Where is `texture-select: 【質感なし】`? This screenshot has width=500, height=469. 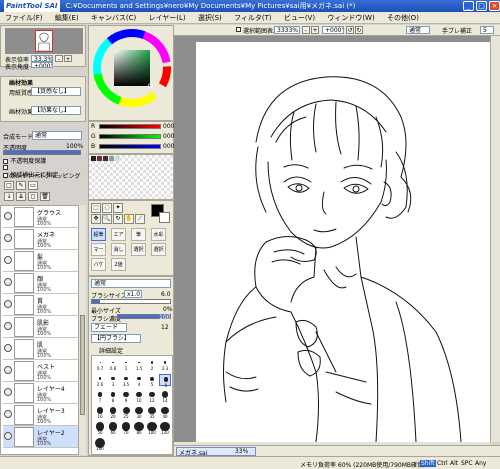
texture-select: 【質感なし】 is located at coordinates (56, 91).